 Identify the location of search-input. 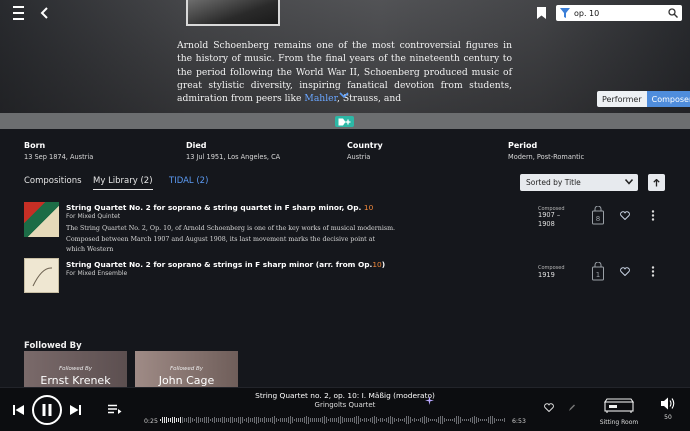
(614, 13).